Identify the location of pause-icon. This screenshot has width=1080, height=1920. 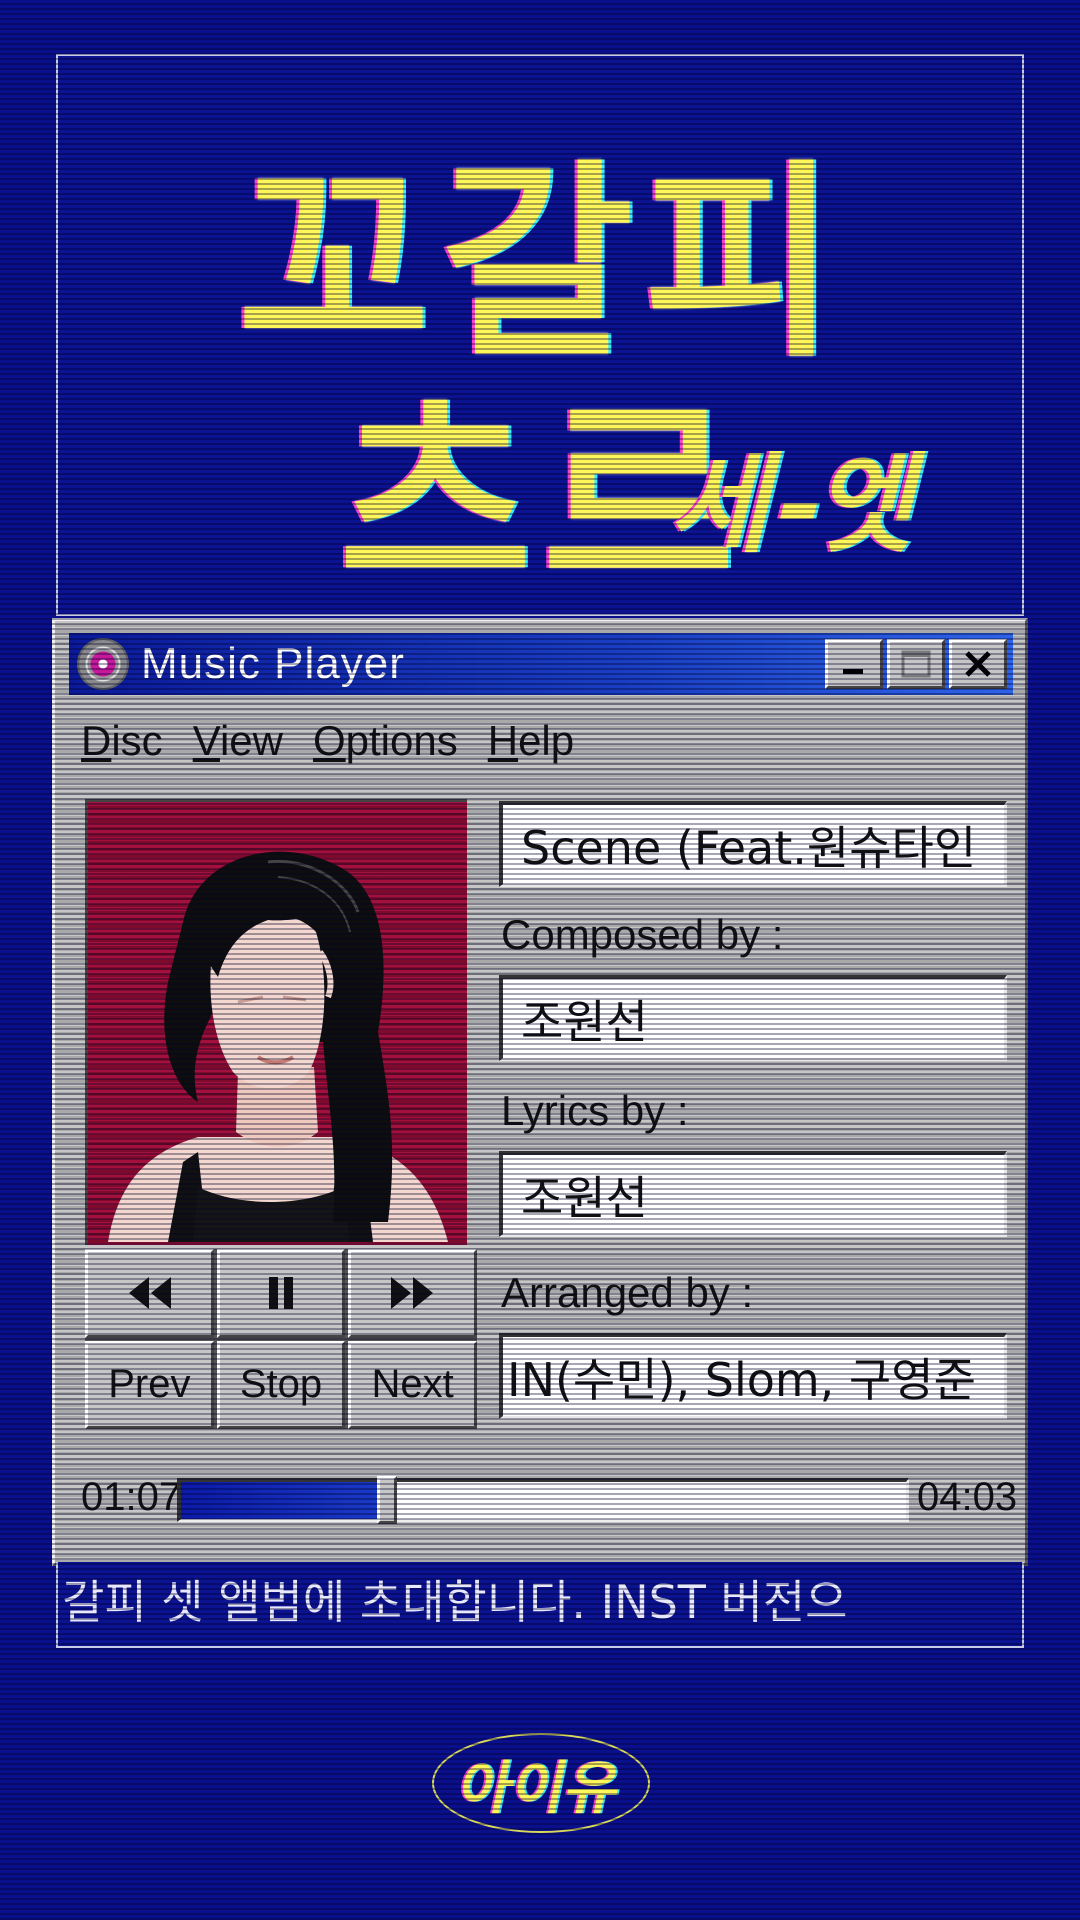
(280, 1293).